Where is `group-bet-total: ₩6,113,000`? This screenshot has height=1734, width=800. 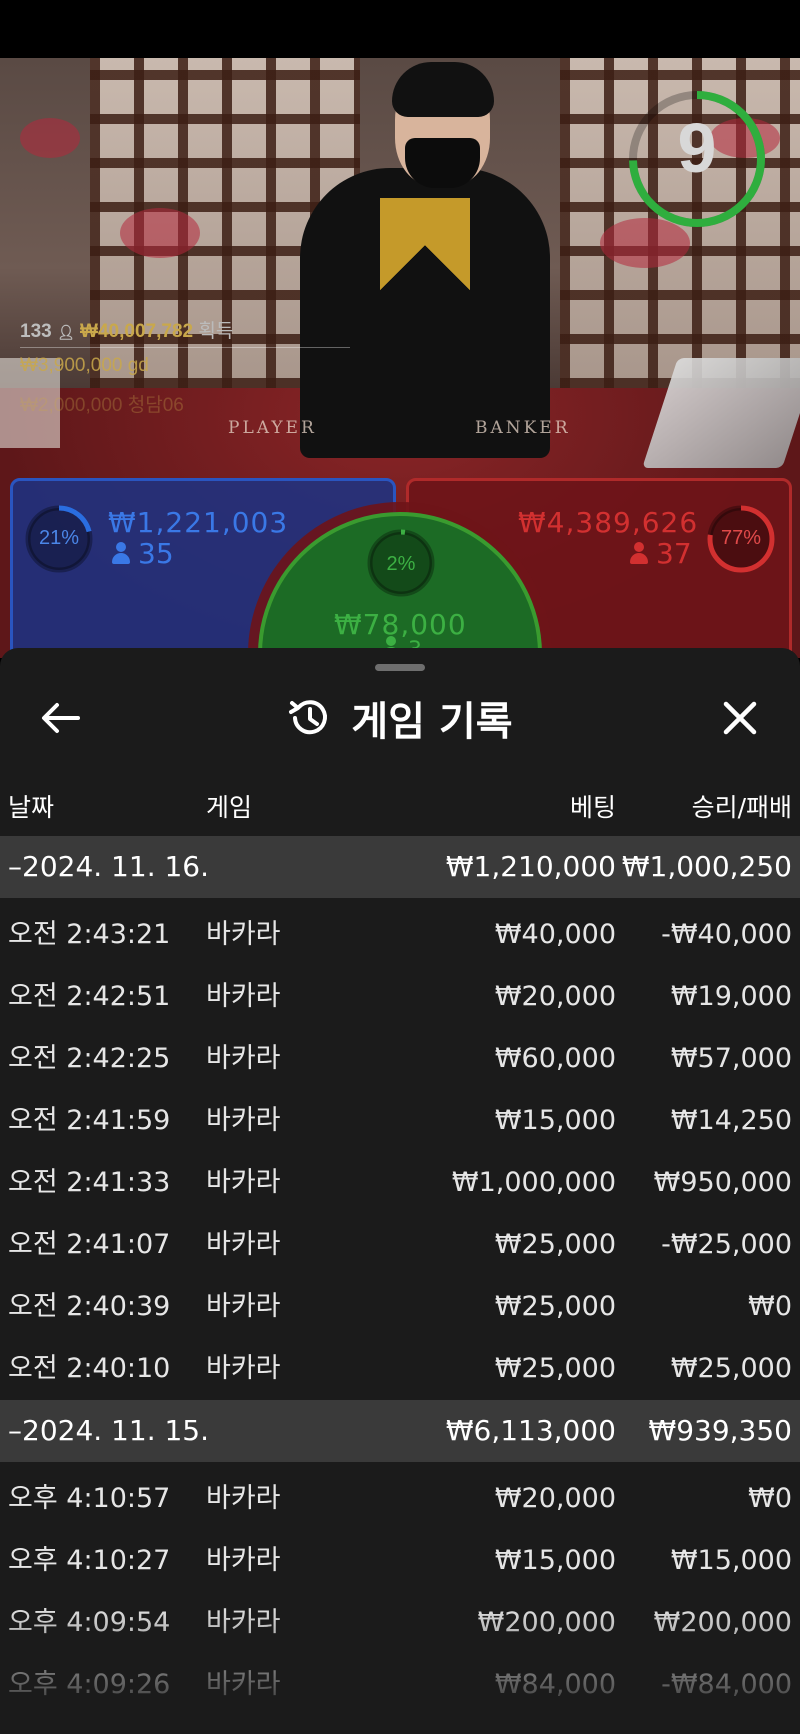 group-bet-total: ₩6,113,000 is located at coordinates (530, 1430).